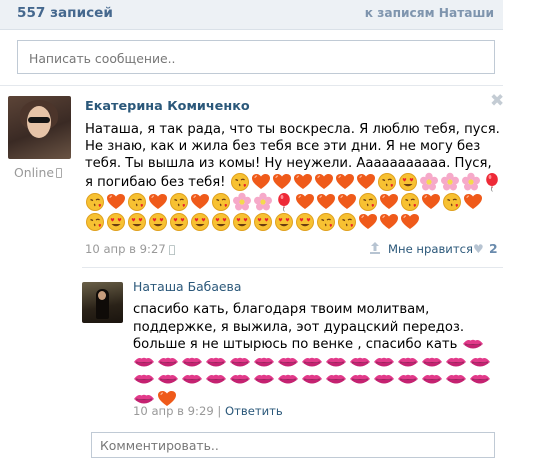 This screenshot has width=560, height=459. I want to click on avatar, so click(39, 127).